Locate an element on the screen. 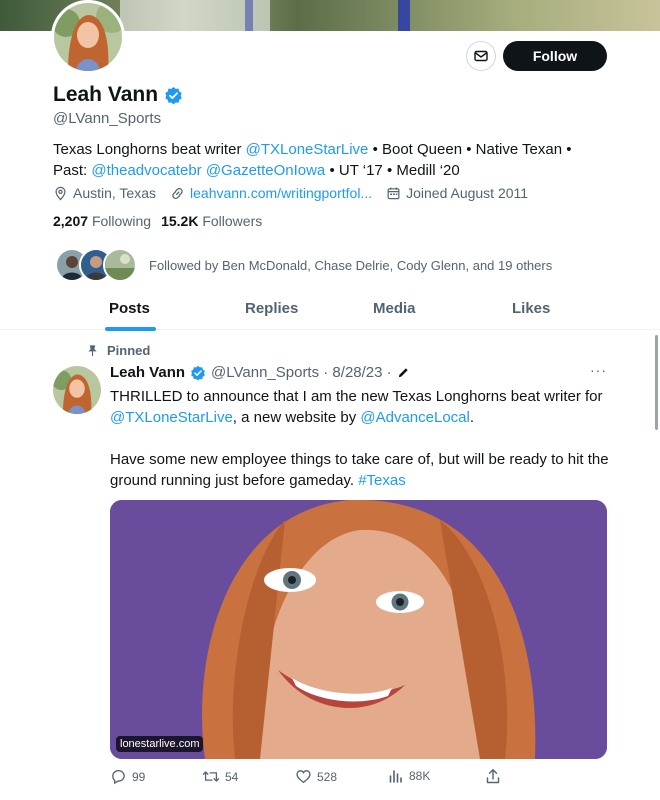 This screenshot has width=660, height=800. like-count: 528 is located at coordinates (327, 776).